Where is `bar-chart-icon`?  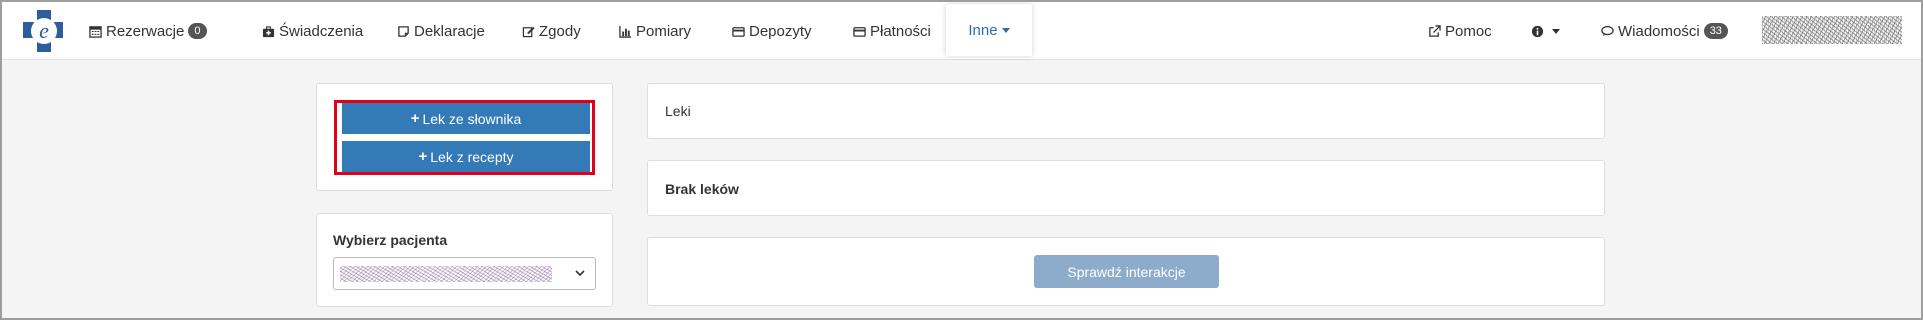 bar-chart-icon is located at coordinates (625, 31).